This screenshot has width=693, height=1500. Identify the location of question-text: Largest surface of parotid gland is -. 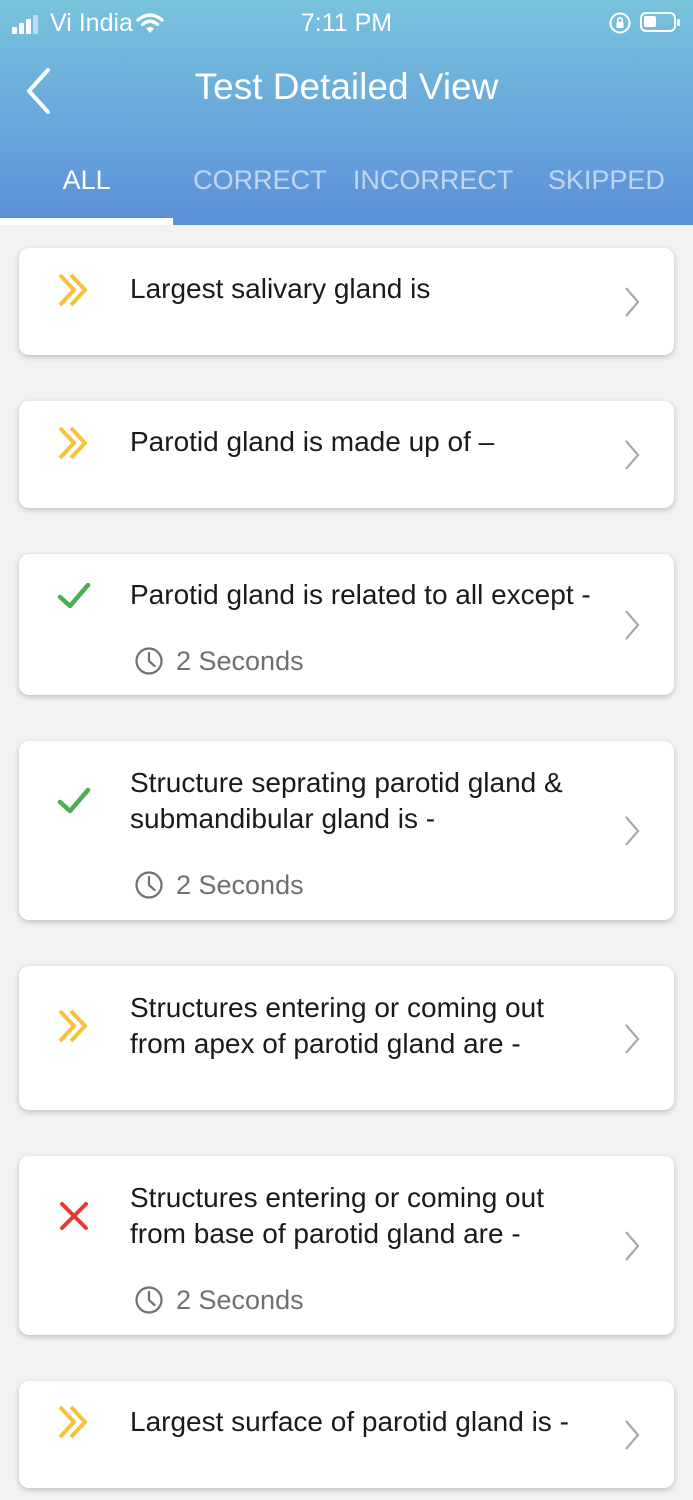
(349, 1421).